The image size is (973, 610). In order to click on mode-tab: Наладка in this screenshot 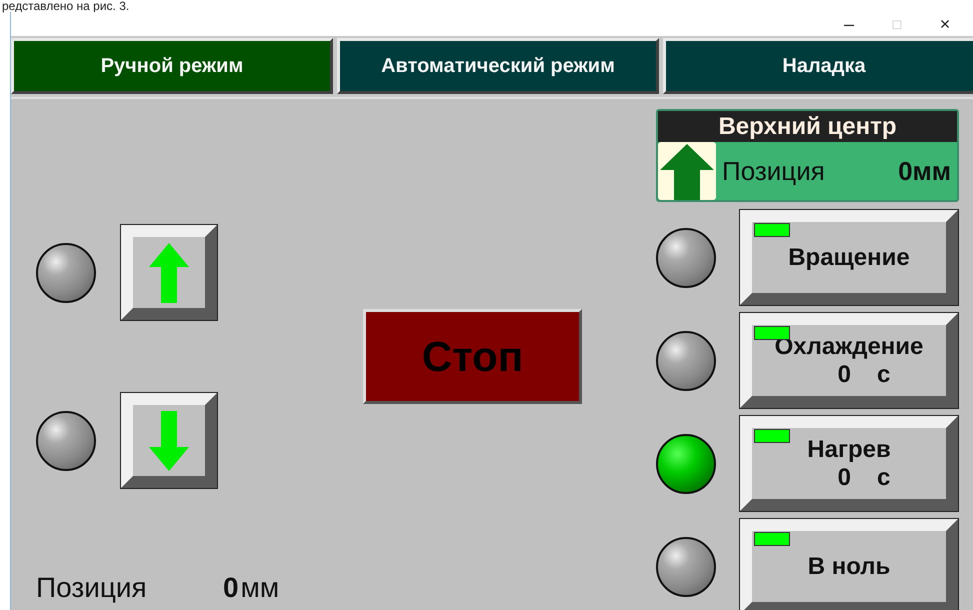, I will do `click(818, 66)`.